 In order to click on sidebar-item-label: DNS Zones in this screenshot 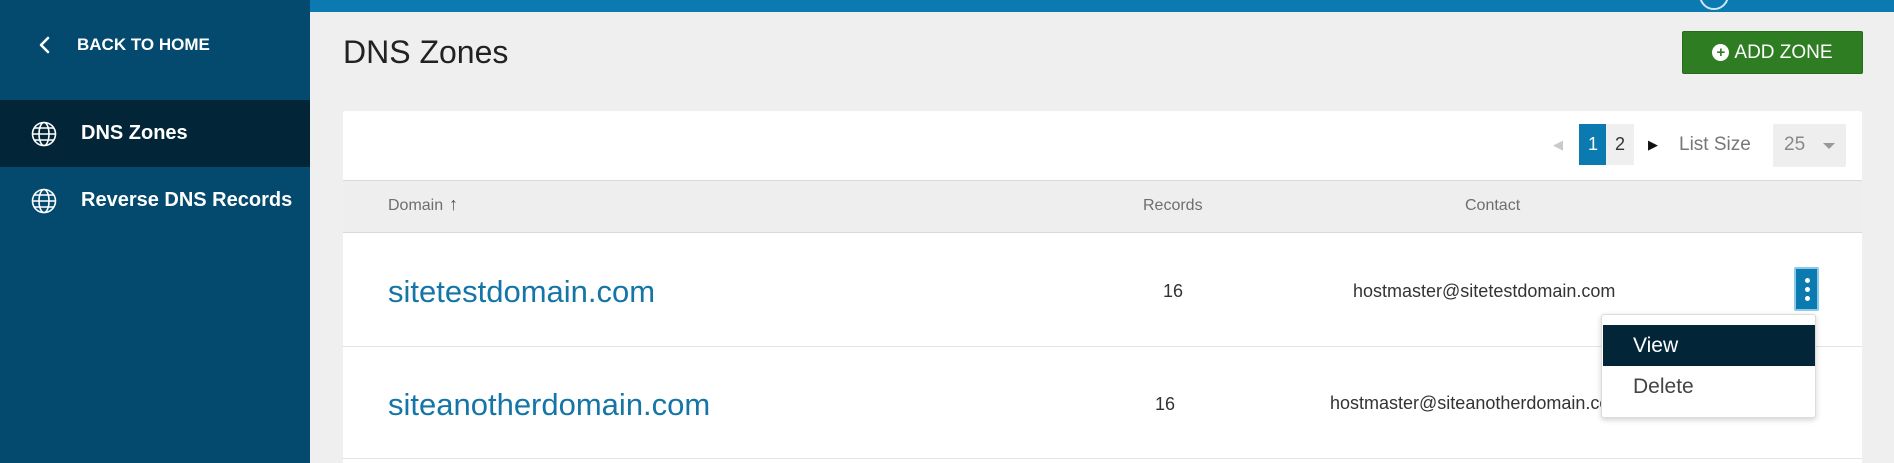, I will do `click(134, 133)`.